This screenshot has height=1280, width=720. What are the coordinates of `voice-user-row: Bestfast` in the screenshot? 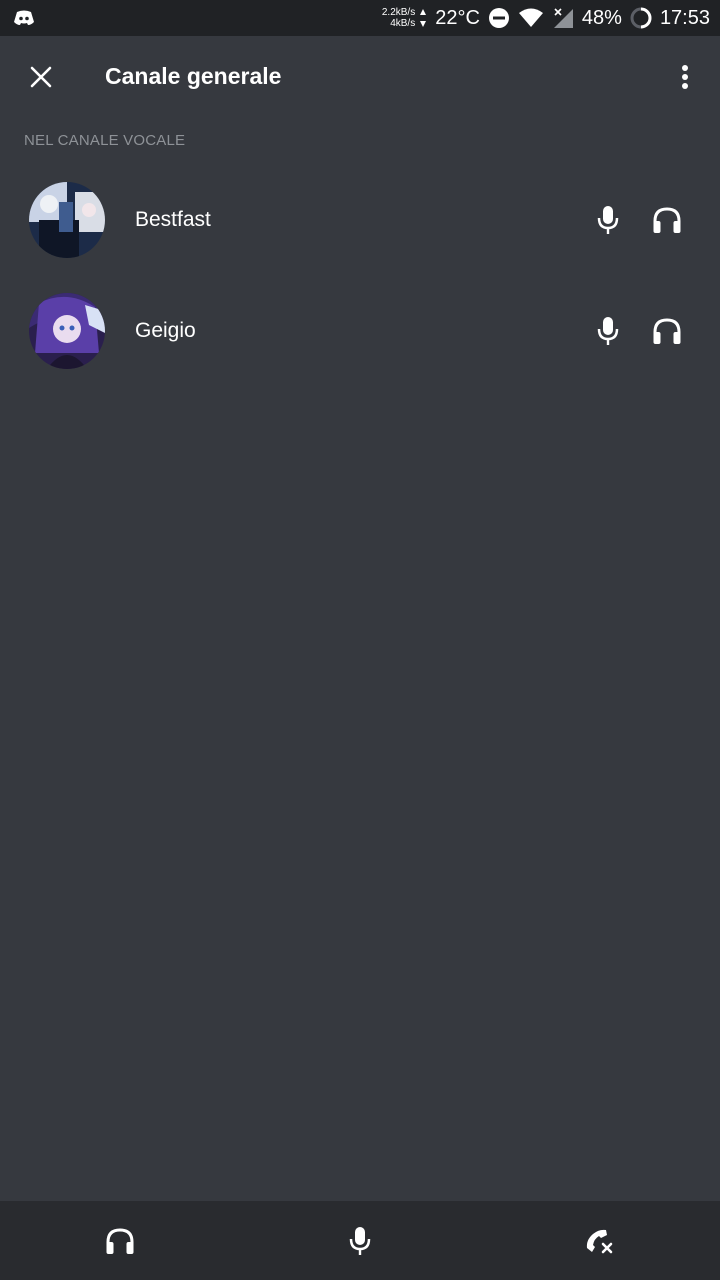 It's located at (360, 220).